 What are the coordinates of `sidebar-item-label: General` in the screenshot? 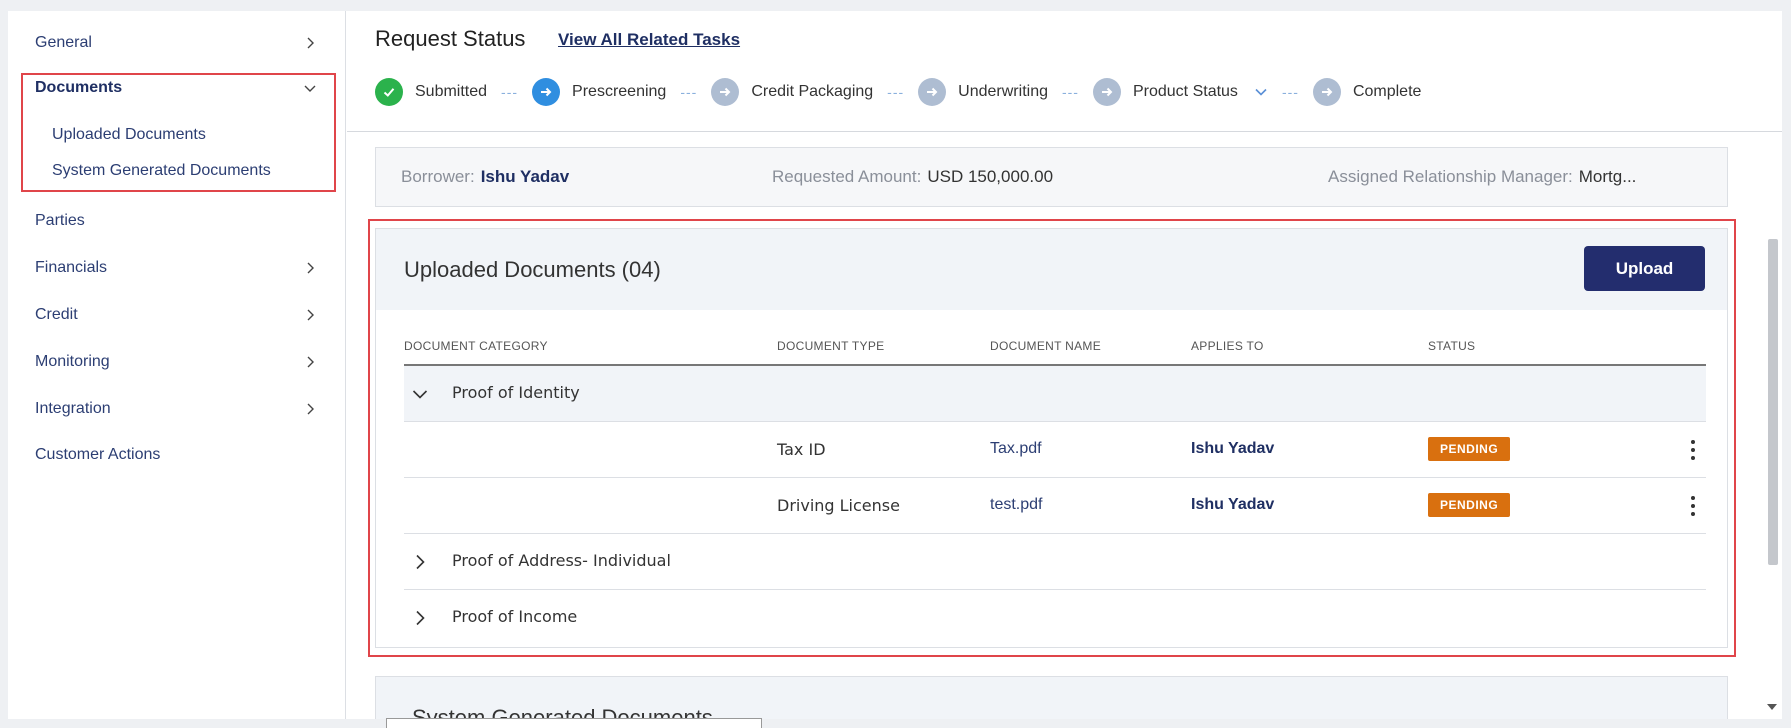 It's located at (63, 42).